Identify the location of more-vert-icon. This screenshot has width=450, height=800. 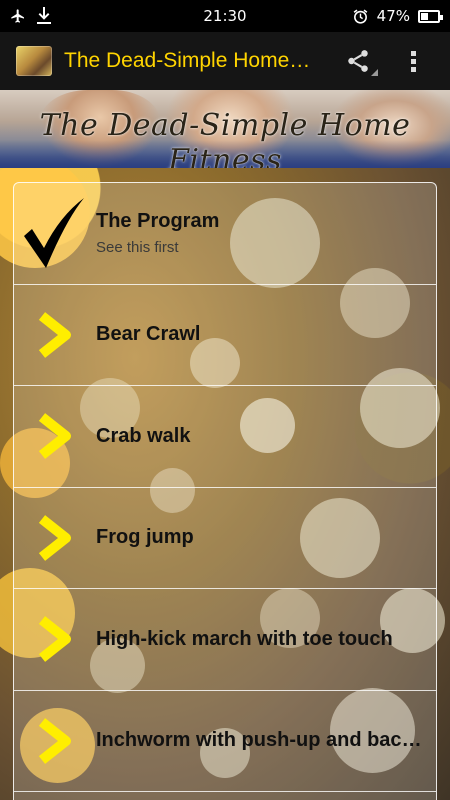
(414, 61).